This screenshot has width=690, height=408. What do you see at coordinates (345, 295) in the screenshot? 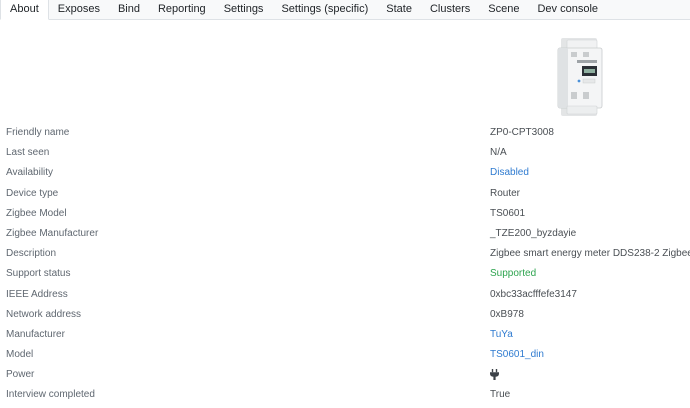
I see `row-ieee-address: IEEE Address 0xbc33acfffefe3147` at bounding box center [345, 295].